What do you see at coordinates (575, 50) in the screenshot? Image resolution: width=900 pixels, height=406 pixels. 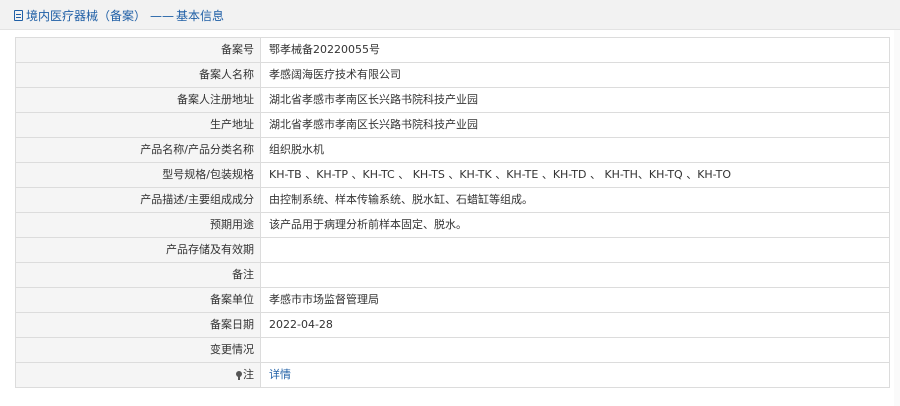 I see `row-value: 鄂孝械备20220055号` at bounding box center [575, 50].